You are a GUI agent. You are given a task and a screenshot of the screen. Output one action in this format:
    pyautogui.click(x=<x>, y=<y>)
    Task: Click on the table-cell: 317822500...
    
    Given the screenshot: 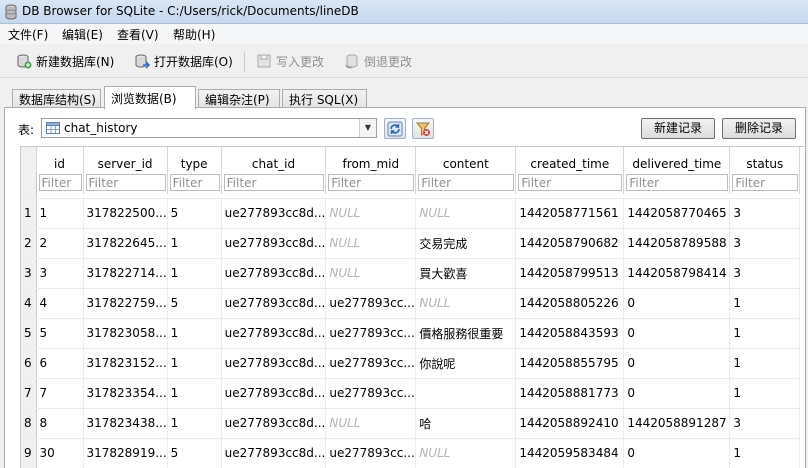 What is the action you would take?
    pyautogui.click(x=125, y=213)
    